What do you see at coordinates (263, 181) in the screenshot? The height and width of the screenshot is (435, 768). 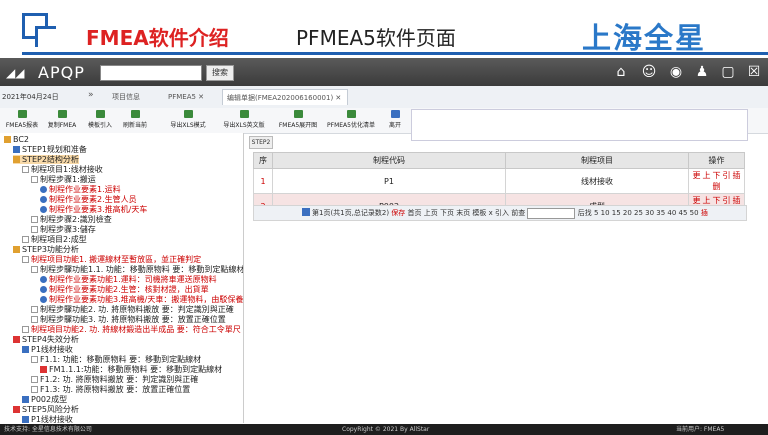 I see `row-number: 1` at bounding box center [263, 181].